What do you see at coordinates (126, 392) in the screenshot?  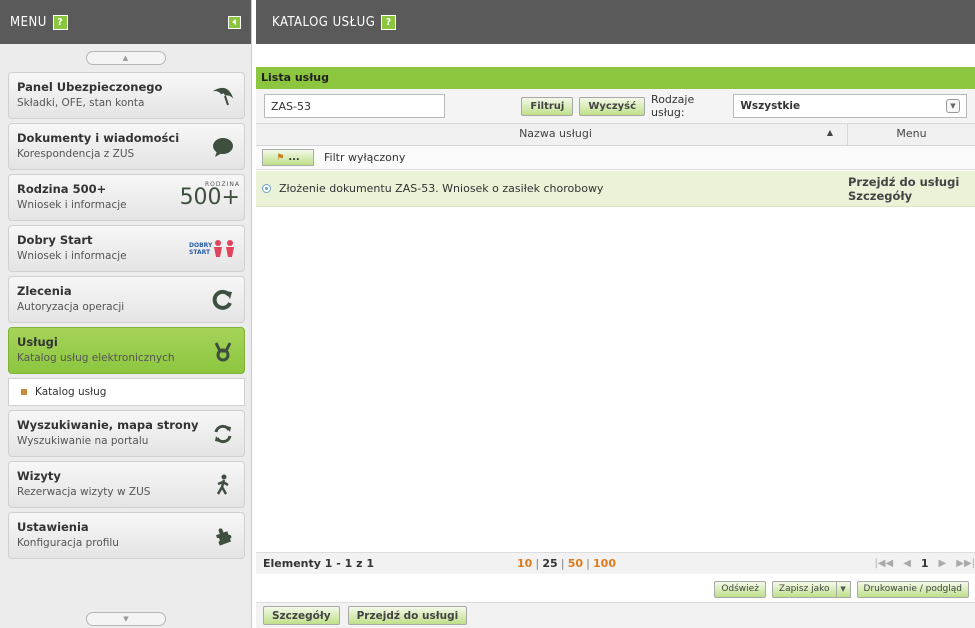 I see `sidebar-subitem-katalog-uslug: Katalog usług` at bounding box center [126, 392].